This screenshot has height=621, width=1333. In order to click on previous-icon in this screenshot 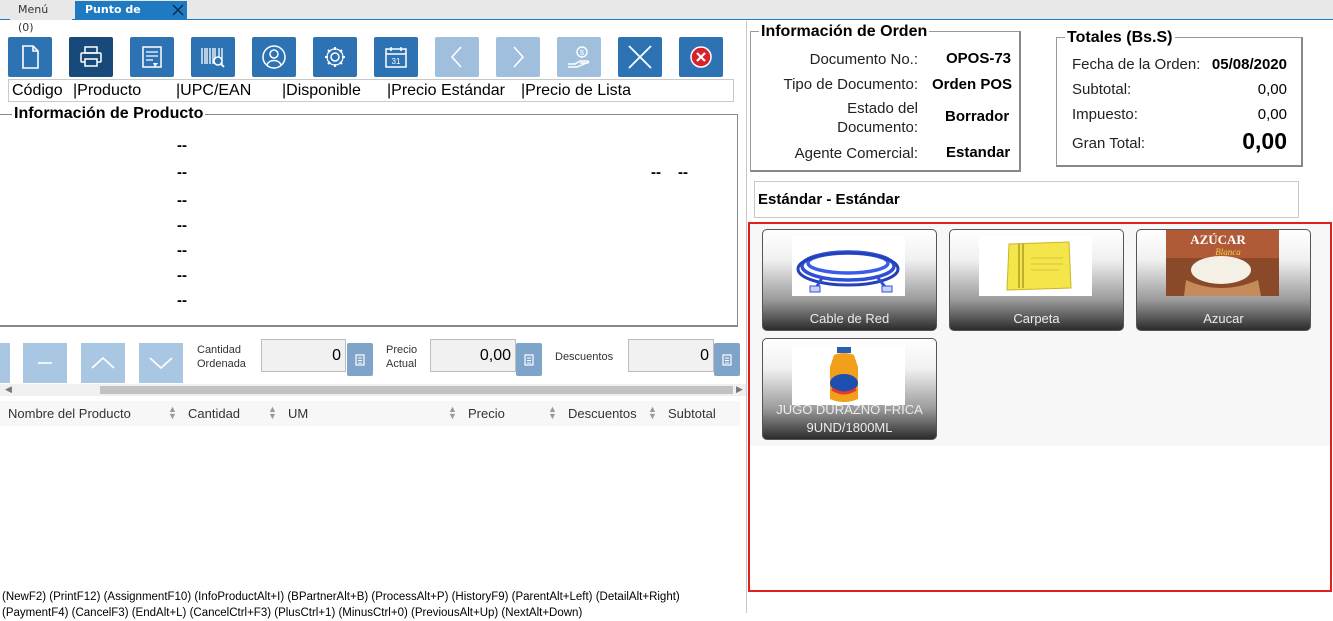, I will do `click(456, 57)`.